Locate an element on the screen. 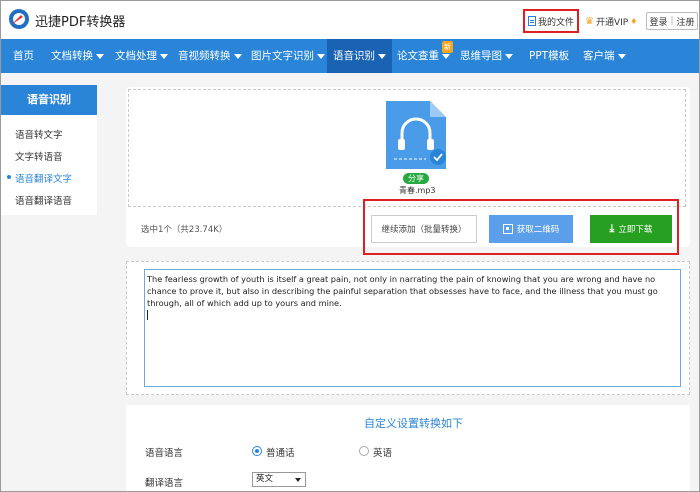 The width and height of the screenshot is (700, 492). nav-label: 图片文字识别 is located at coordinates (282, 56).